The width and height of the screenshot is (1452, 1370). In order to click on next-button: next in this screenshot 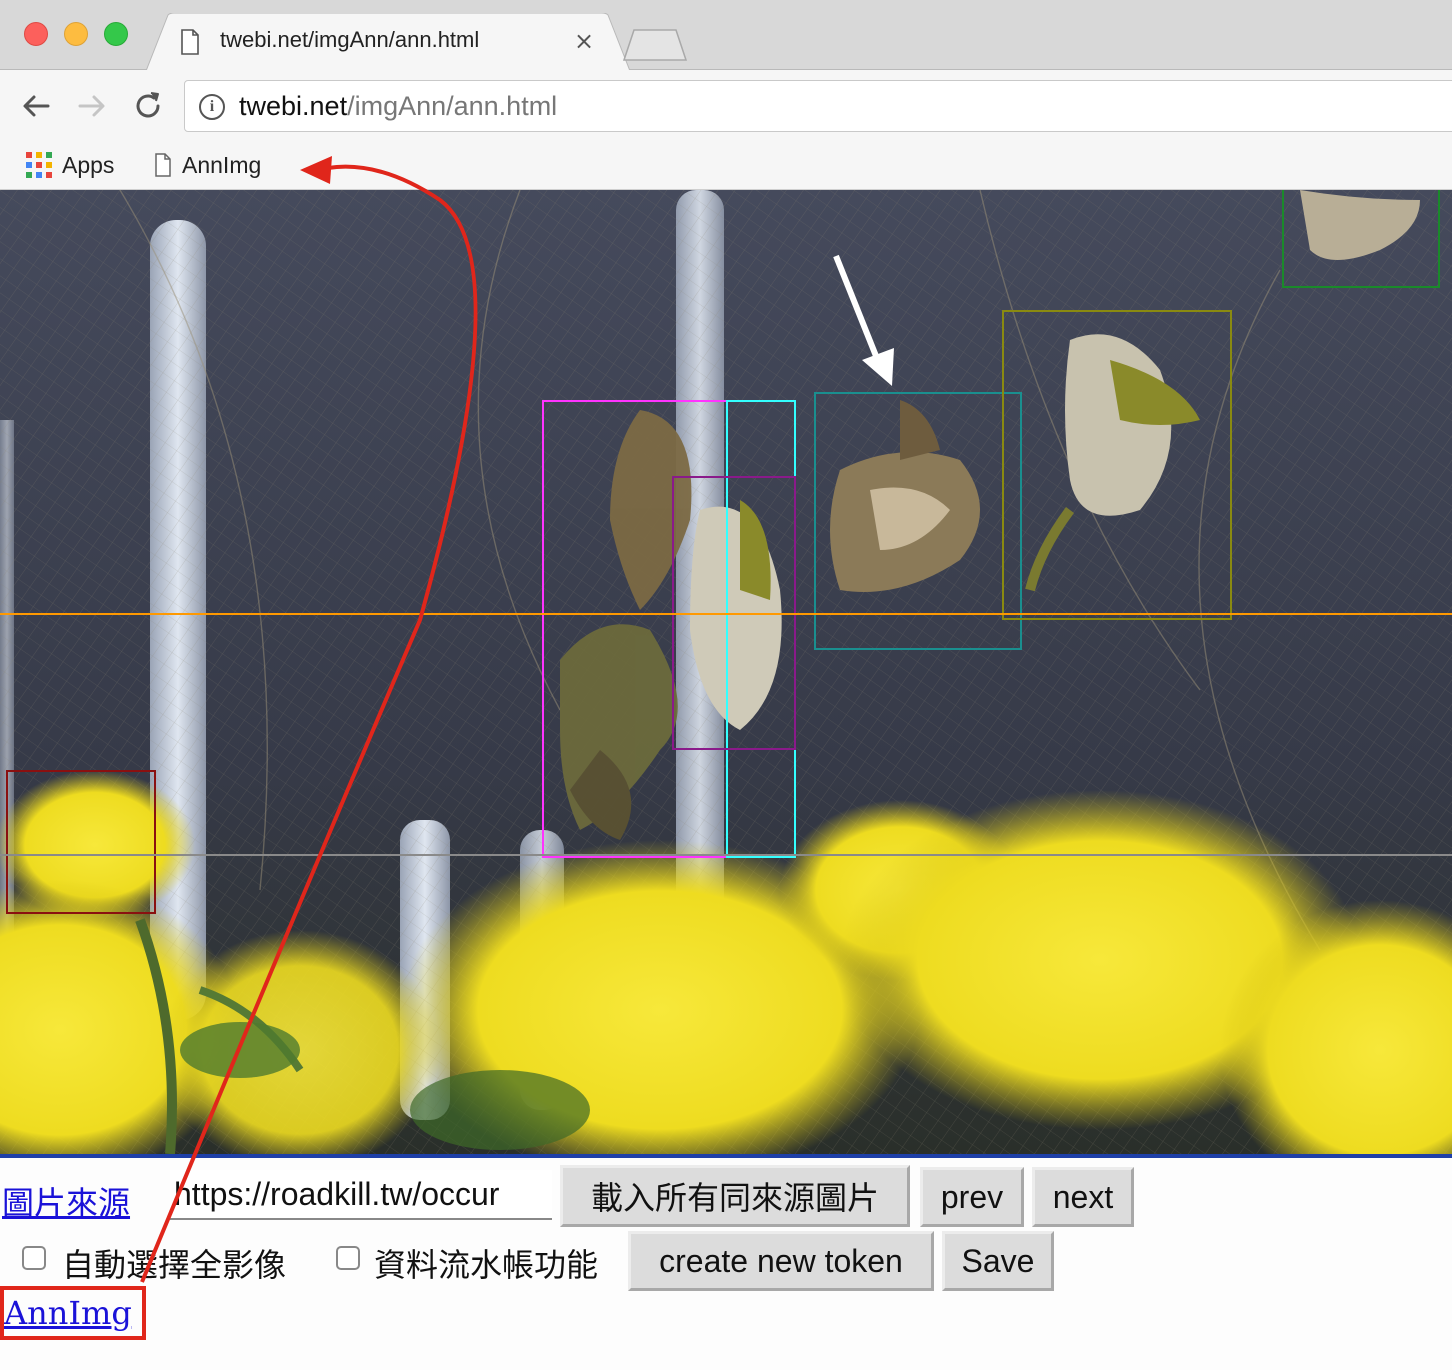, I will do `click(1083, 1197)`.